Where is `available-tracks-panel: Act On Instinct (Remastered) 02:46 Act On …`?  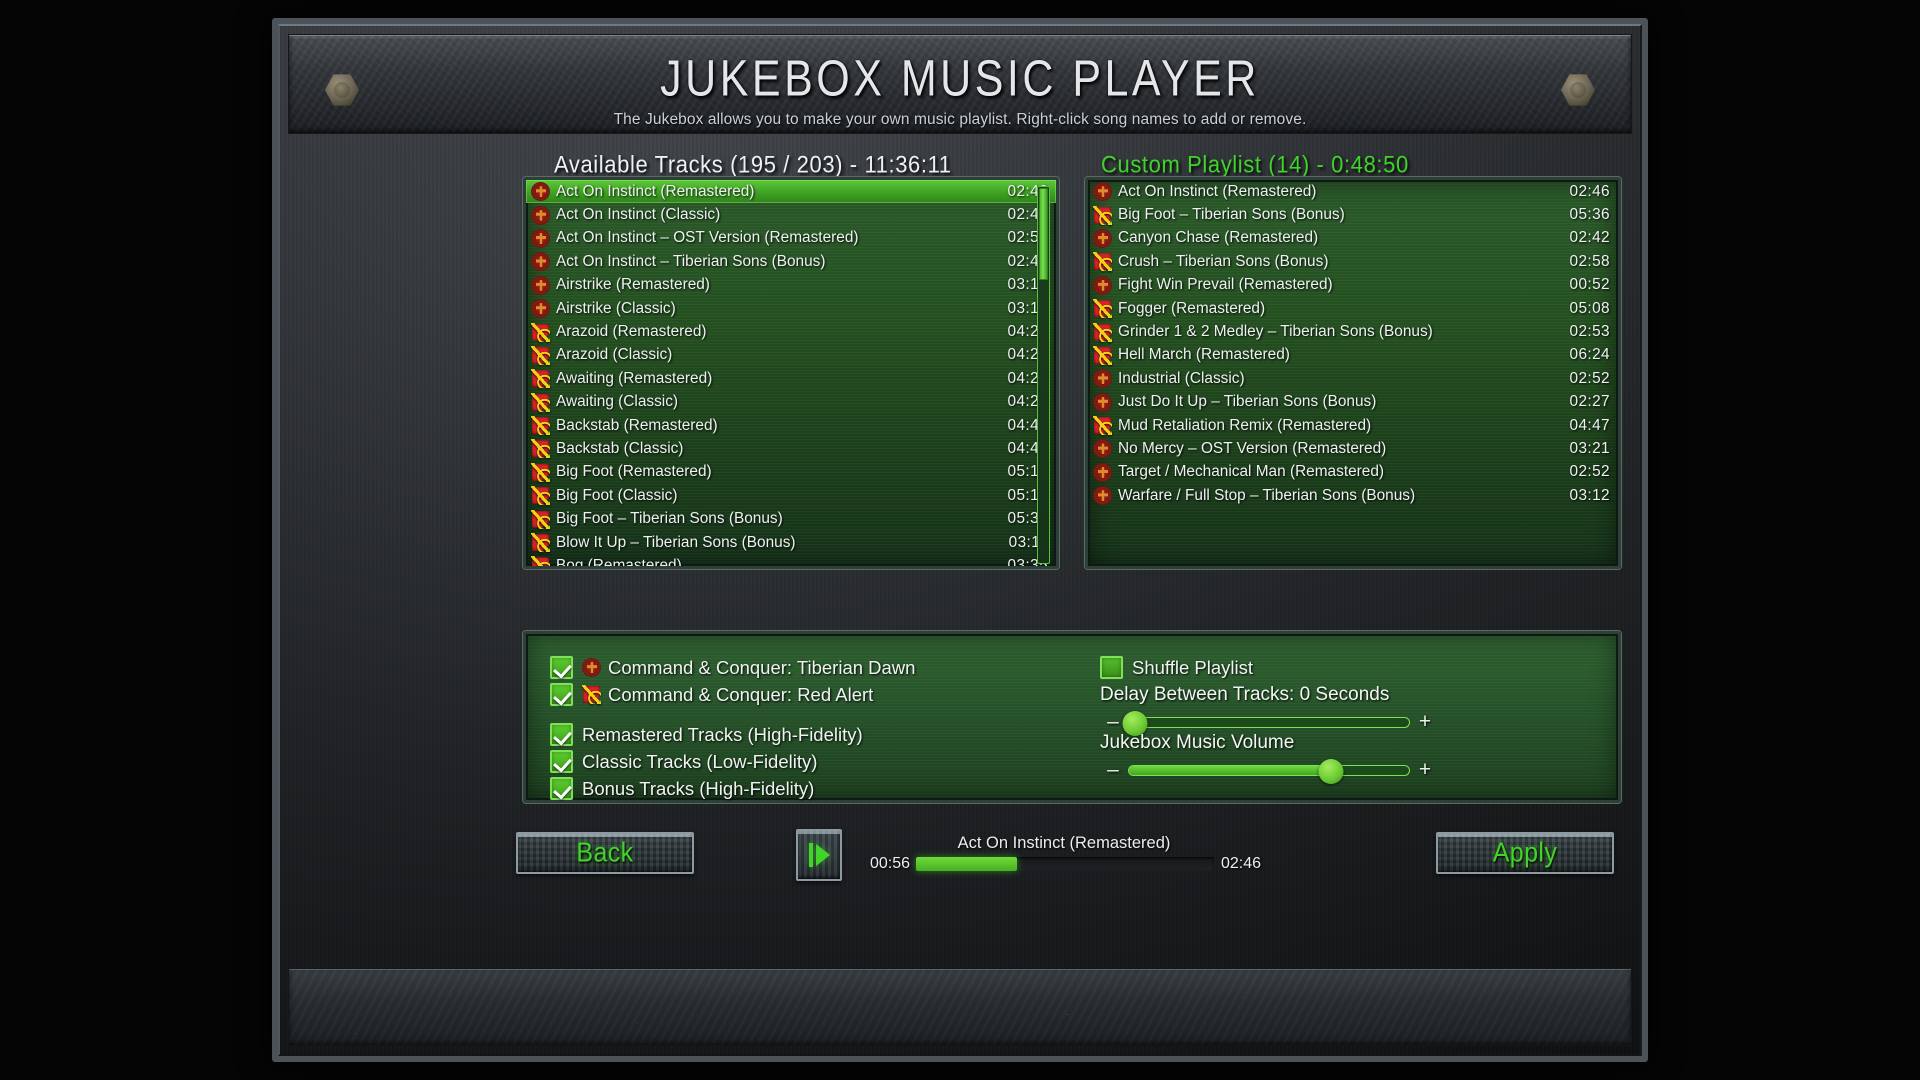 available-tracks-panel: Act On Instinct (Remastered) 02:46 Act On … is located at coordinates (791, 373).